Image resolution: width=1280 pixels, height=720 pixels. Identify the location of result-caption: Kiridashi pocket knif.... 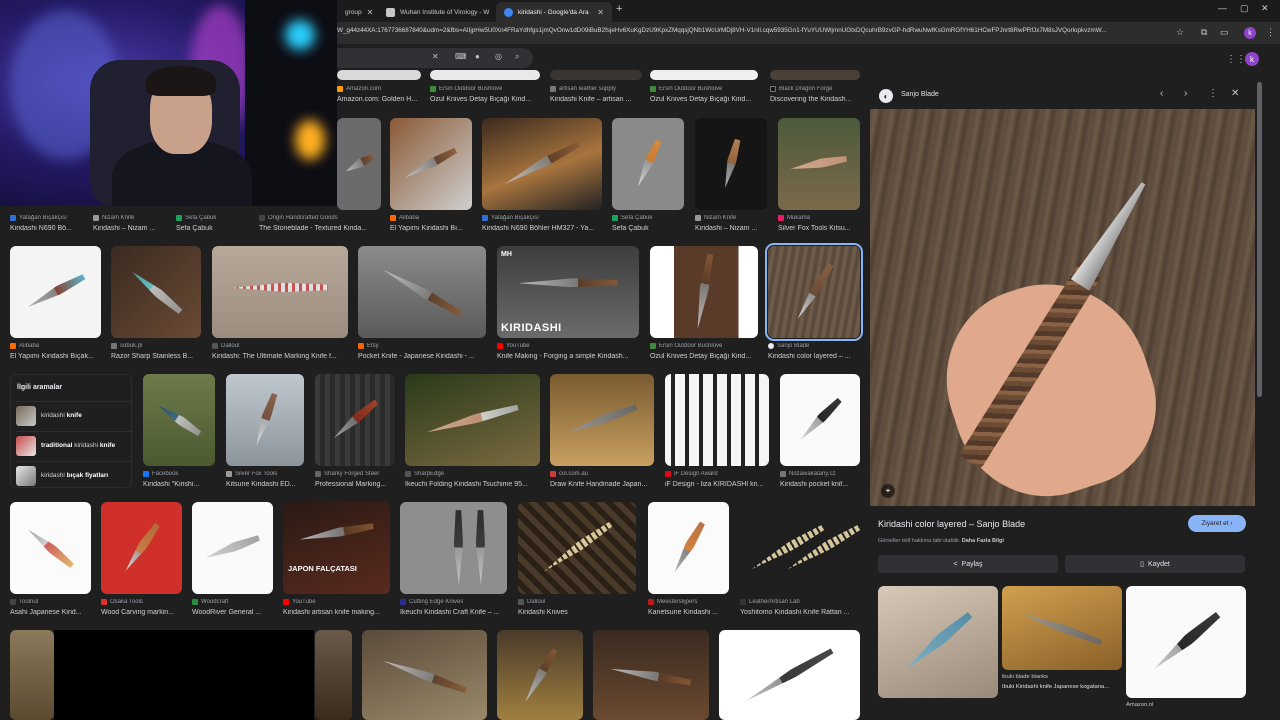
(820, 484).